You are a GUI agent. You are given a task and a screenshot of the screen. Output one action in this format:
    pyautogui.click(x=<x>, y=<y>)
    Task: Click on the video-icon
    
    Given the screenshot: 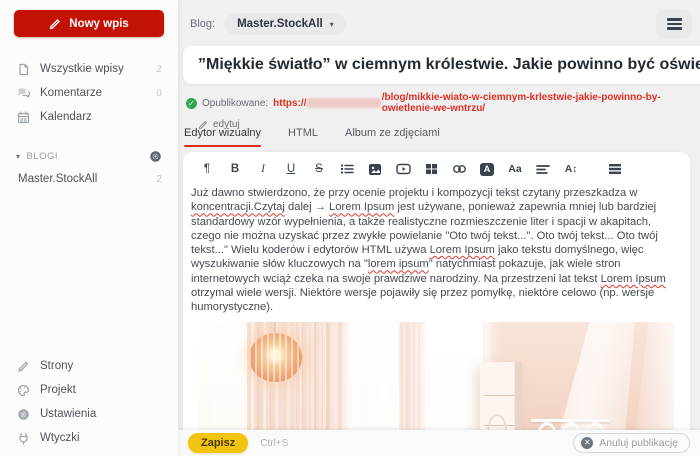 What is the action you would take?
    pyautogui.click(x=403, y=169)
    